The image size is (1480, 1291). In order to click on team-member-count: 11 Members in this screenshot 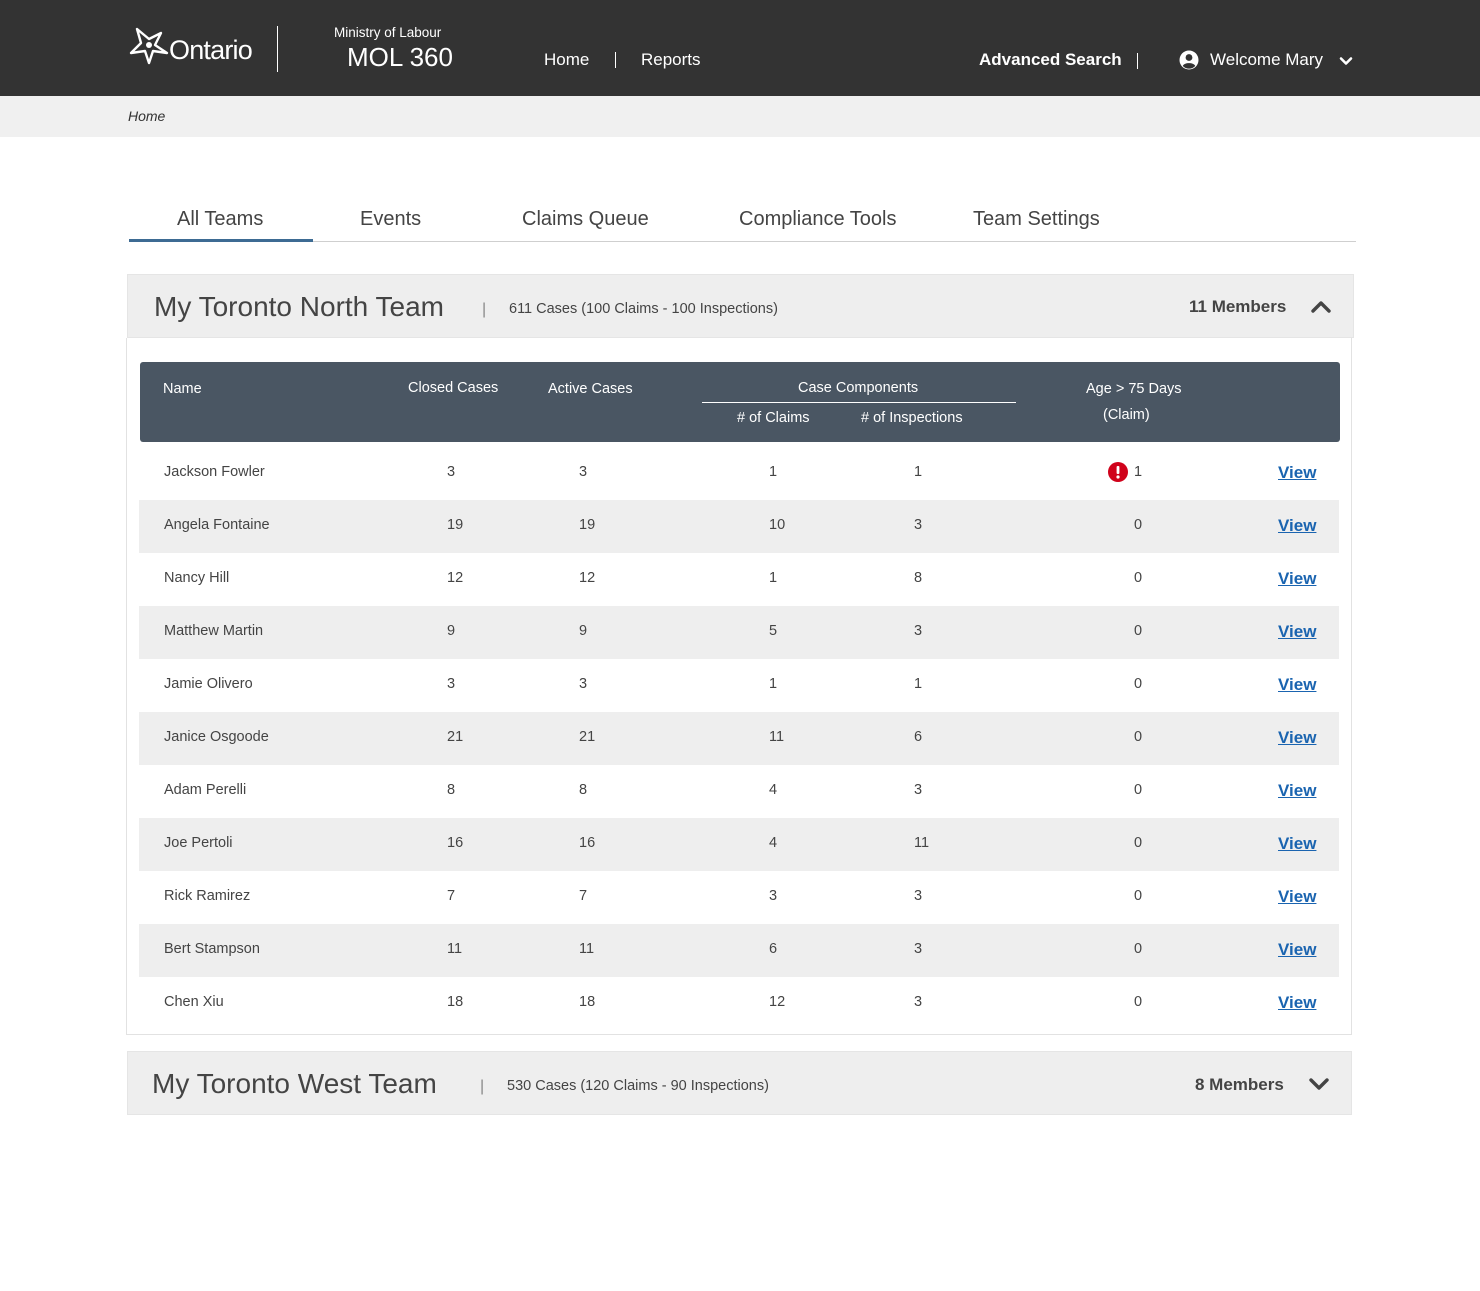, I will do `click(1238, 306)`.